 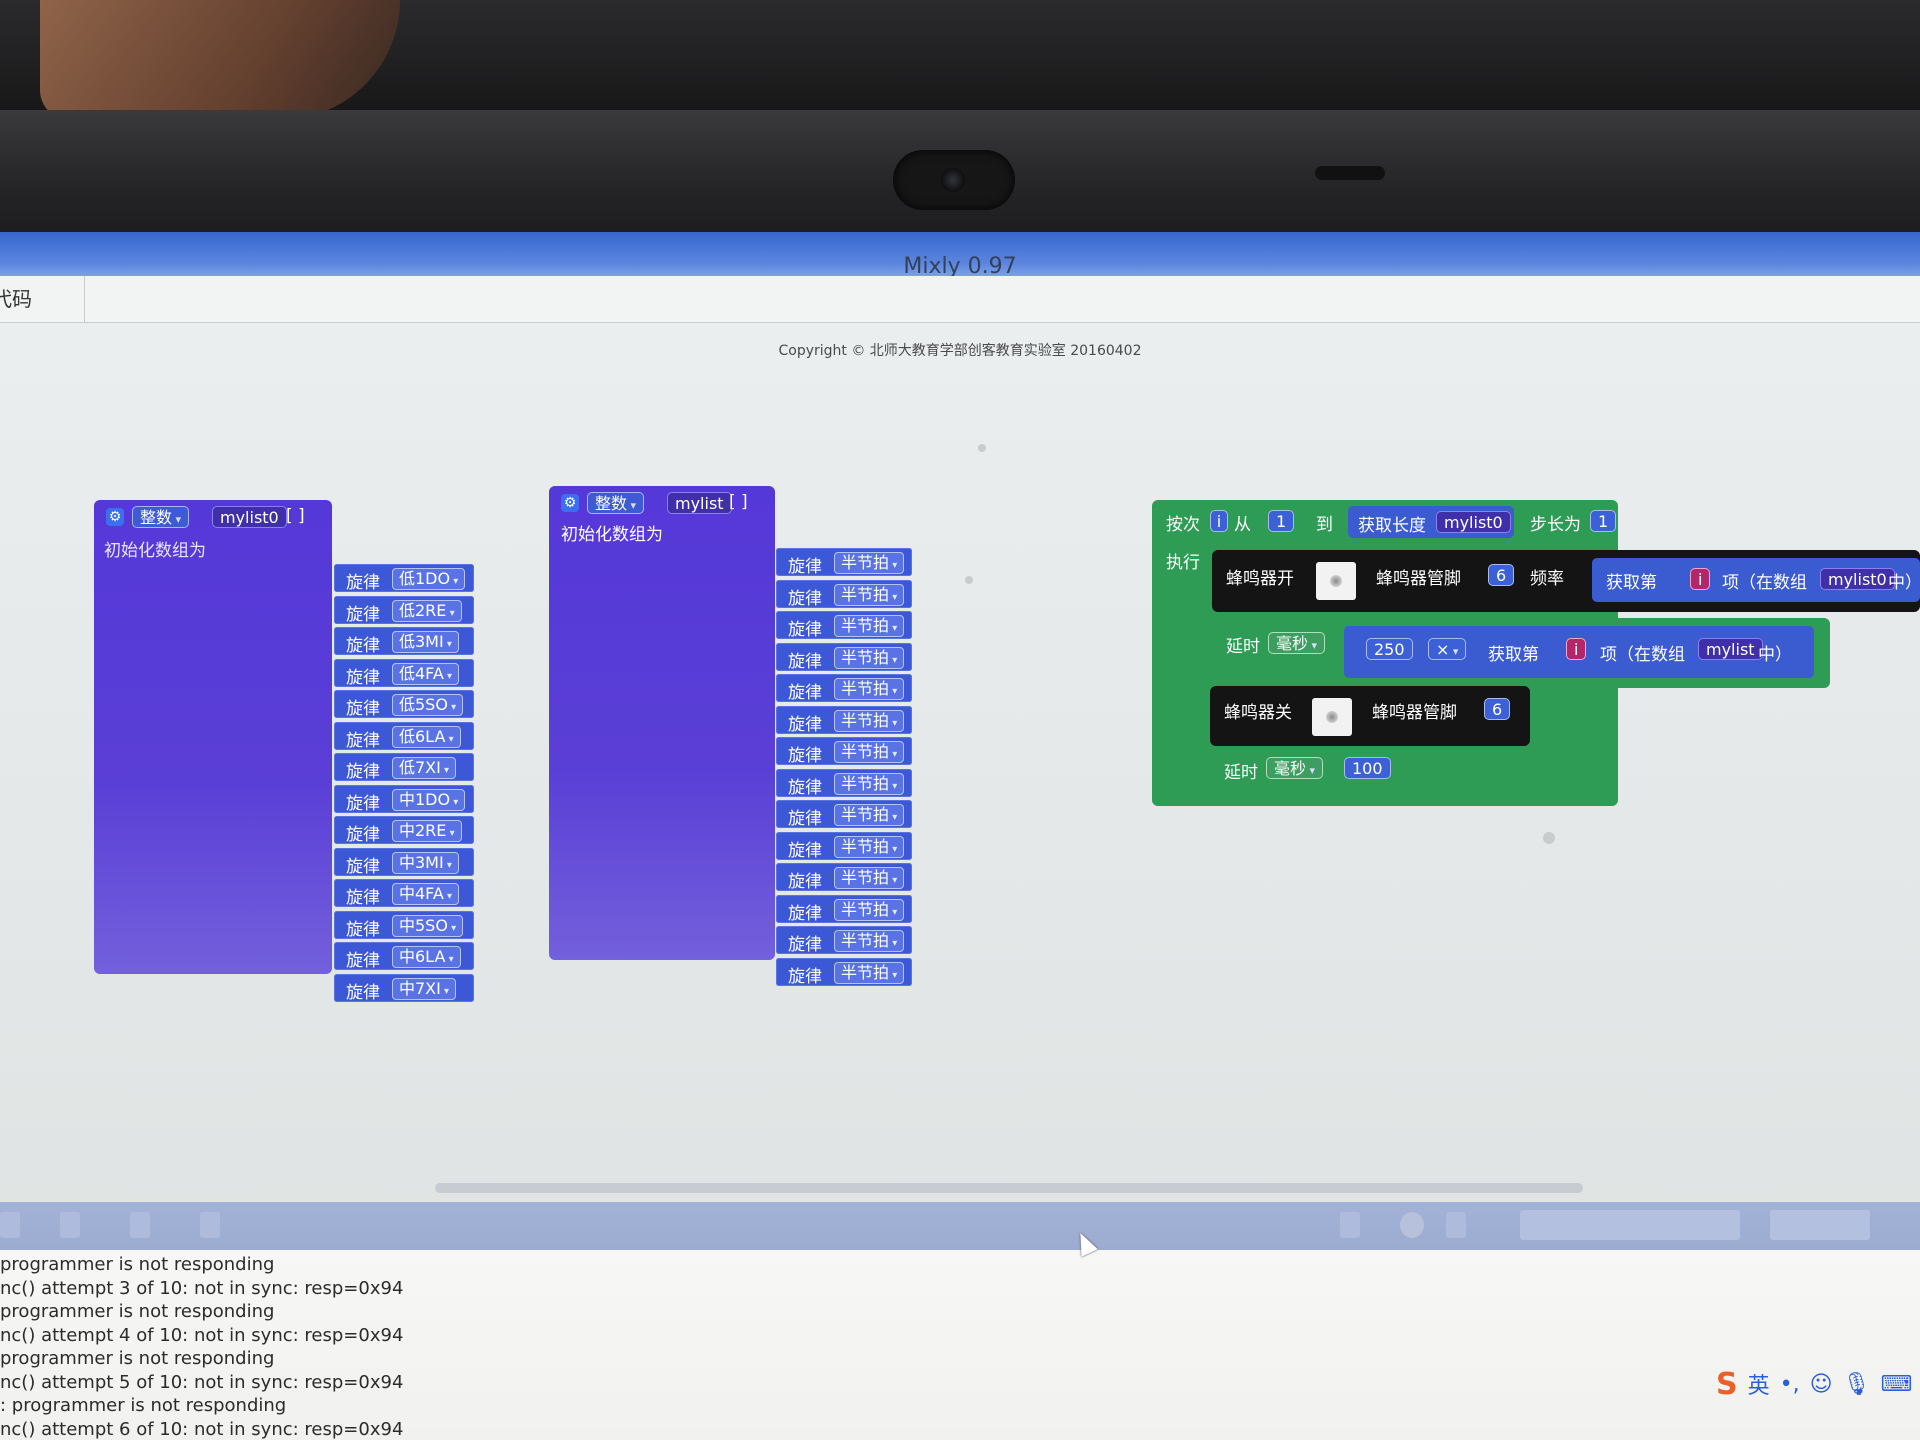 What do you see at coordinates (425, 642) in the screenshot?
I see `melody-dropdown: 低3MI` at bounding box center [425, 642].